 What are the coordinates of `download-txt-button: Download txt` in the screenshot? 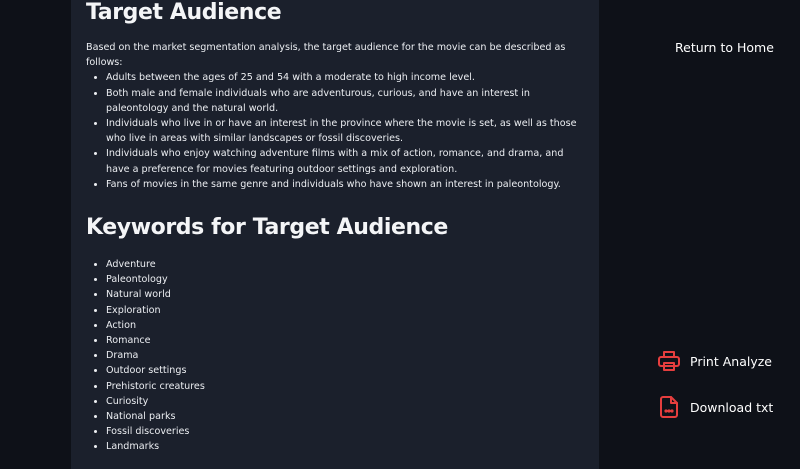 It's located at (715, 407).